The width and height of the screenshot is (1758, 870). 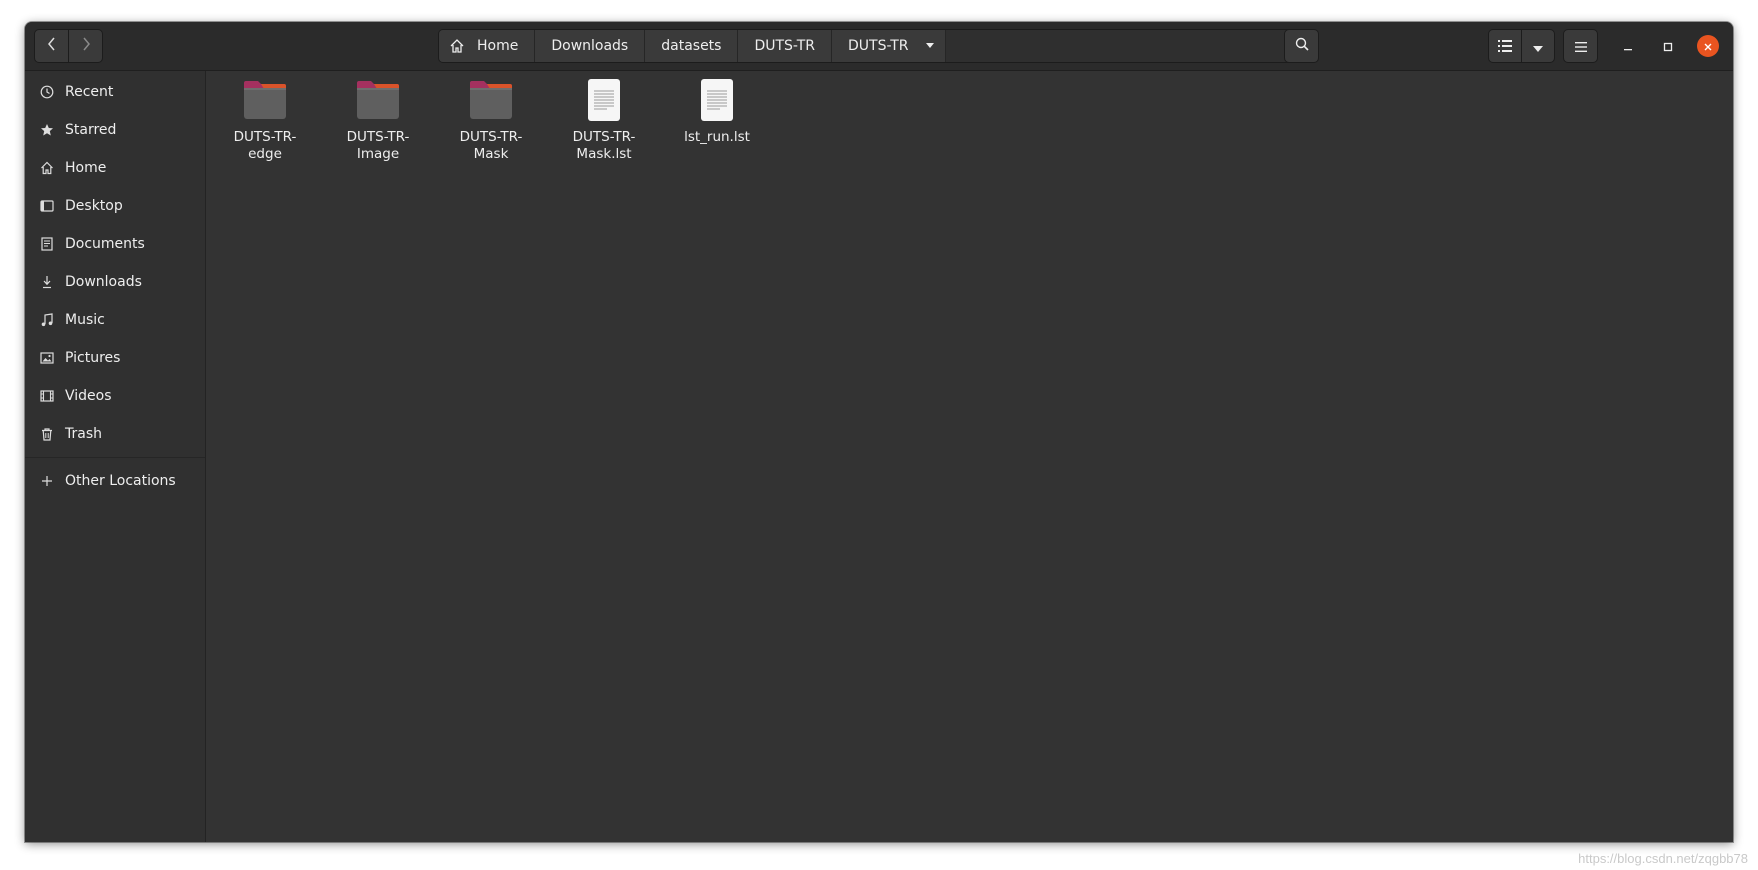 I want to click on sidebar-item-desktop: Desktop, so click(x=115, y=206).